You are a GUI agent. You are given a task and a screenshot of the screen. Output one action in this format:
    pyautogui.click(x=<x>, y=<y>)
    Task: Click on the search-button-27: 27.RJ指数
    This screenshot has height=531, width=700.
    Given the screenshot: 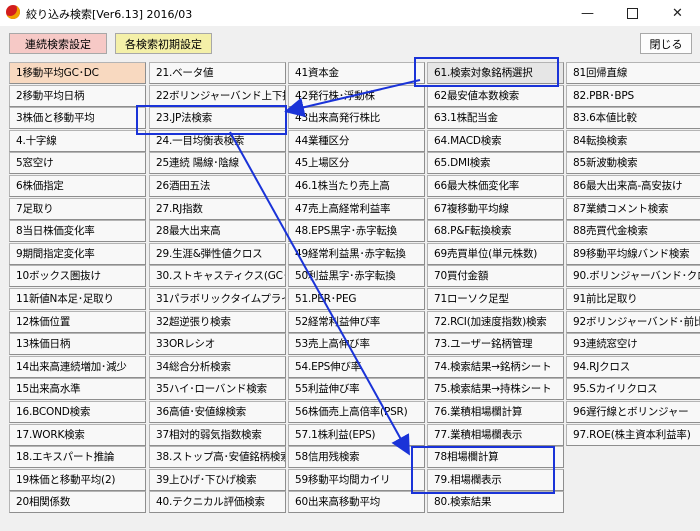 What is the action you would take?
    pyautogui.click(x=217, y=209)
    